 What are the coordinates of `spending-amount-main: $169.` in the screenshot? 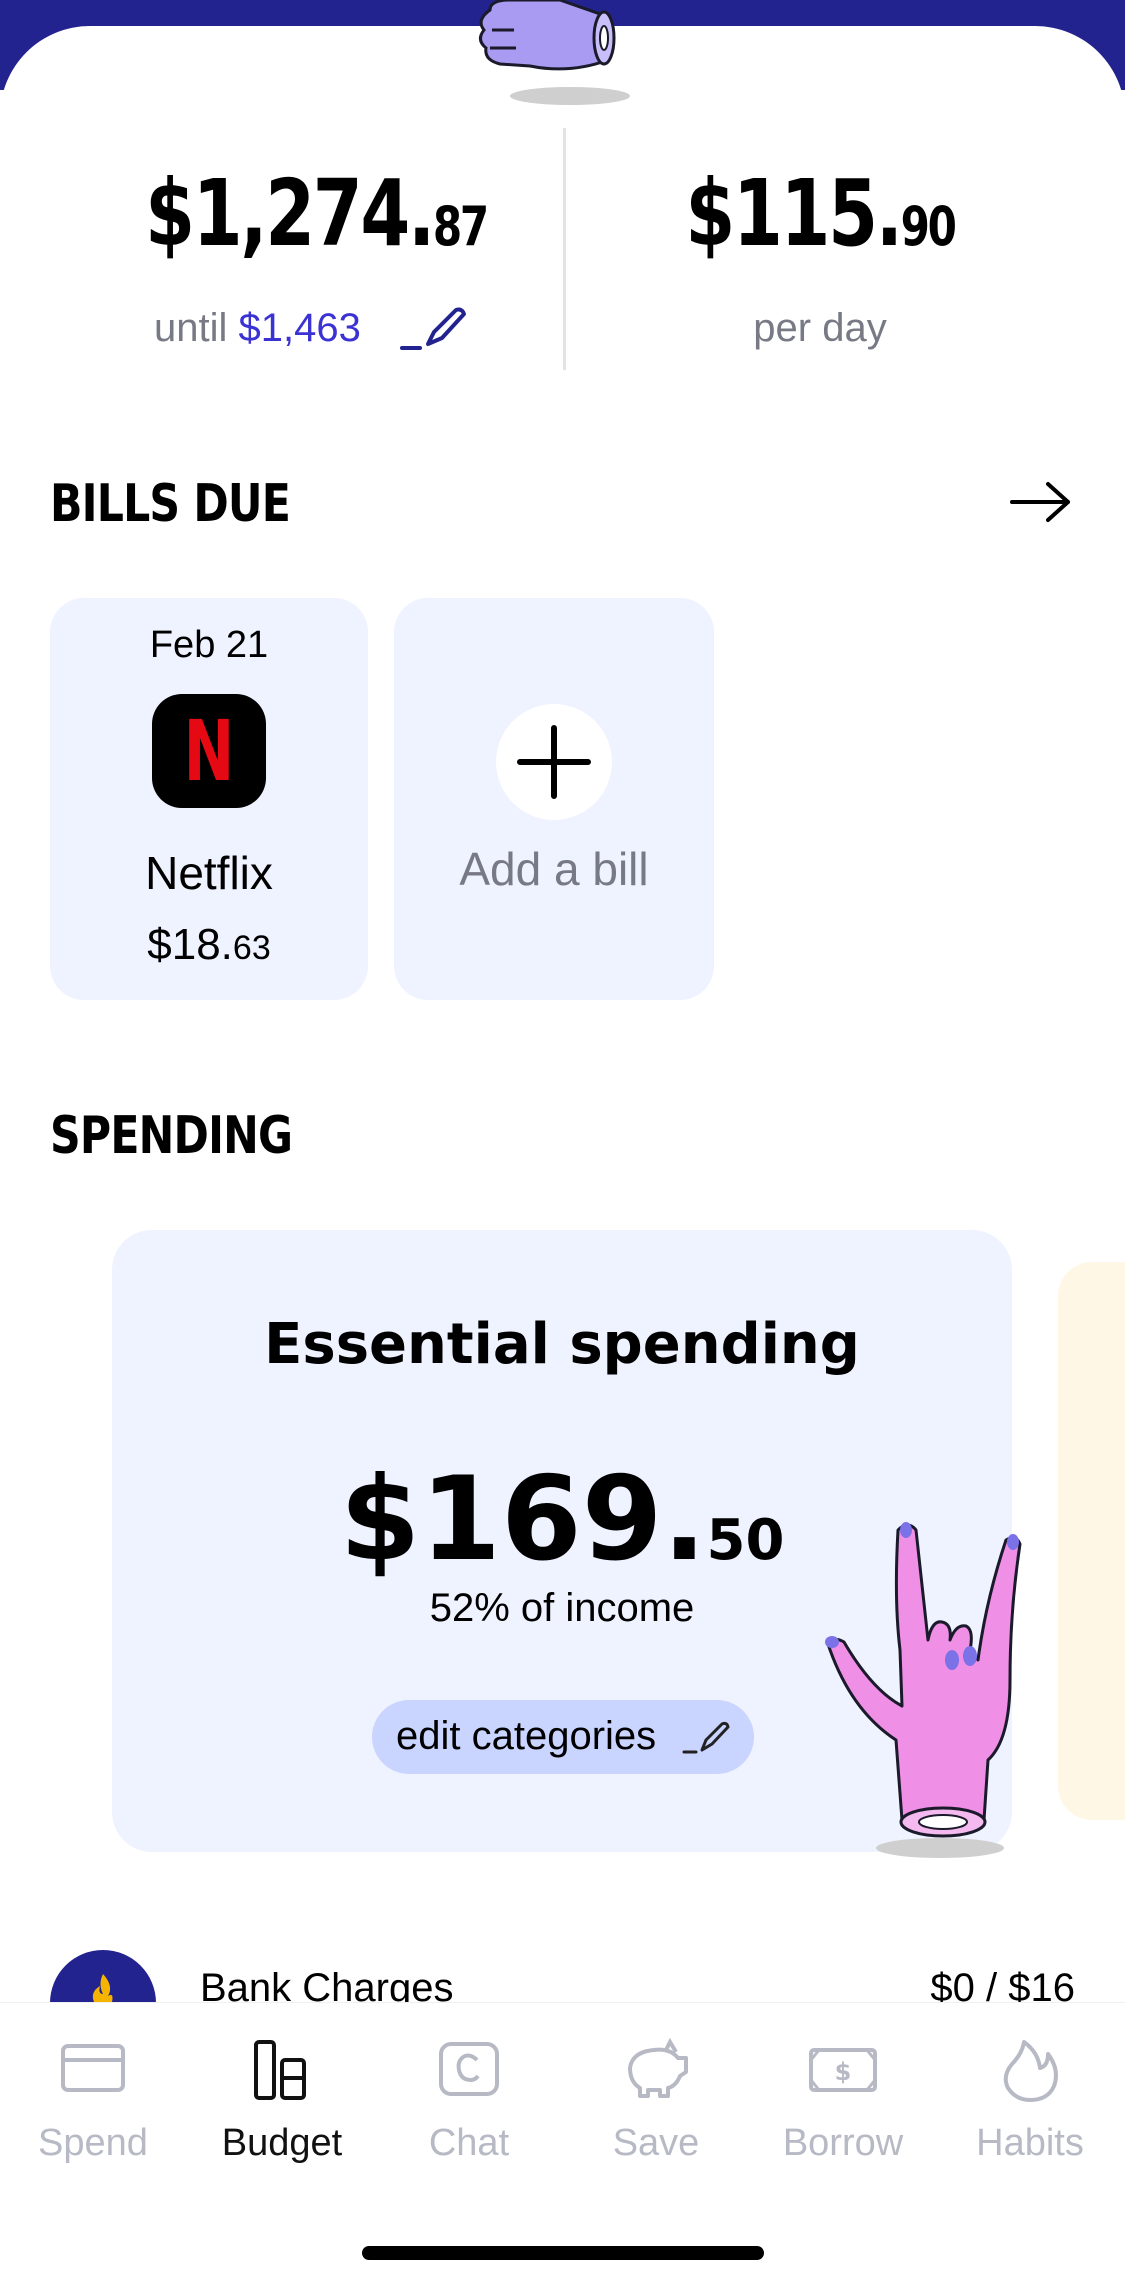 It's located at (523, 1519).